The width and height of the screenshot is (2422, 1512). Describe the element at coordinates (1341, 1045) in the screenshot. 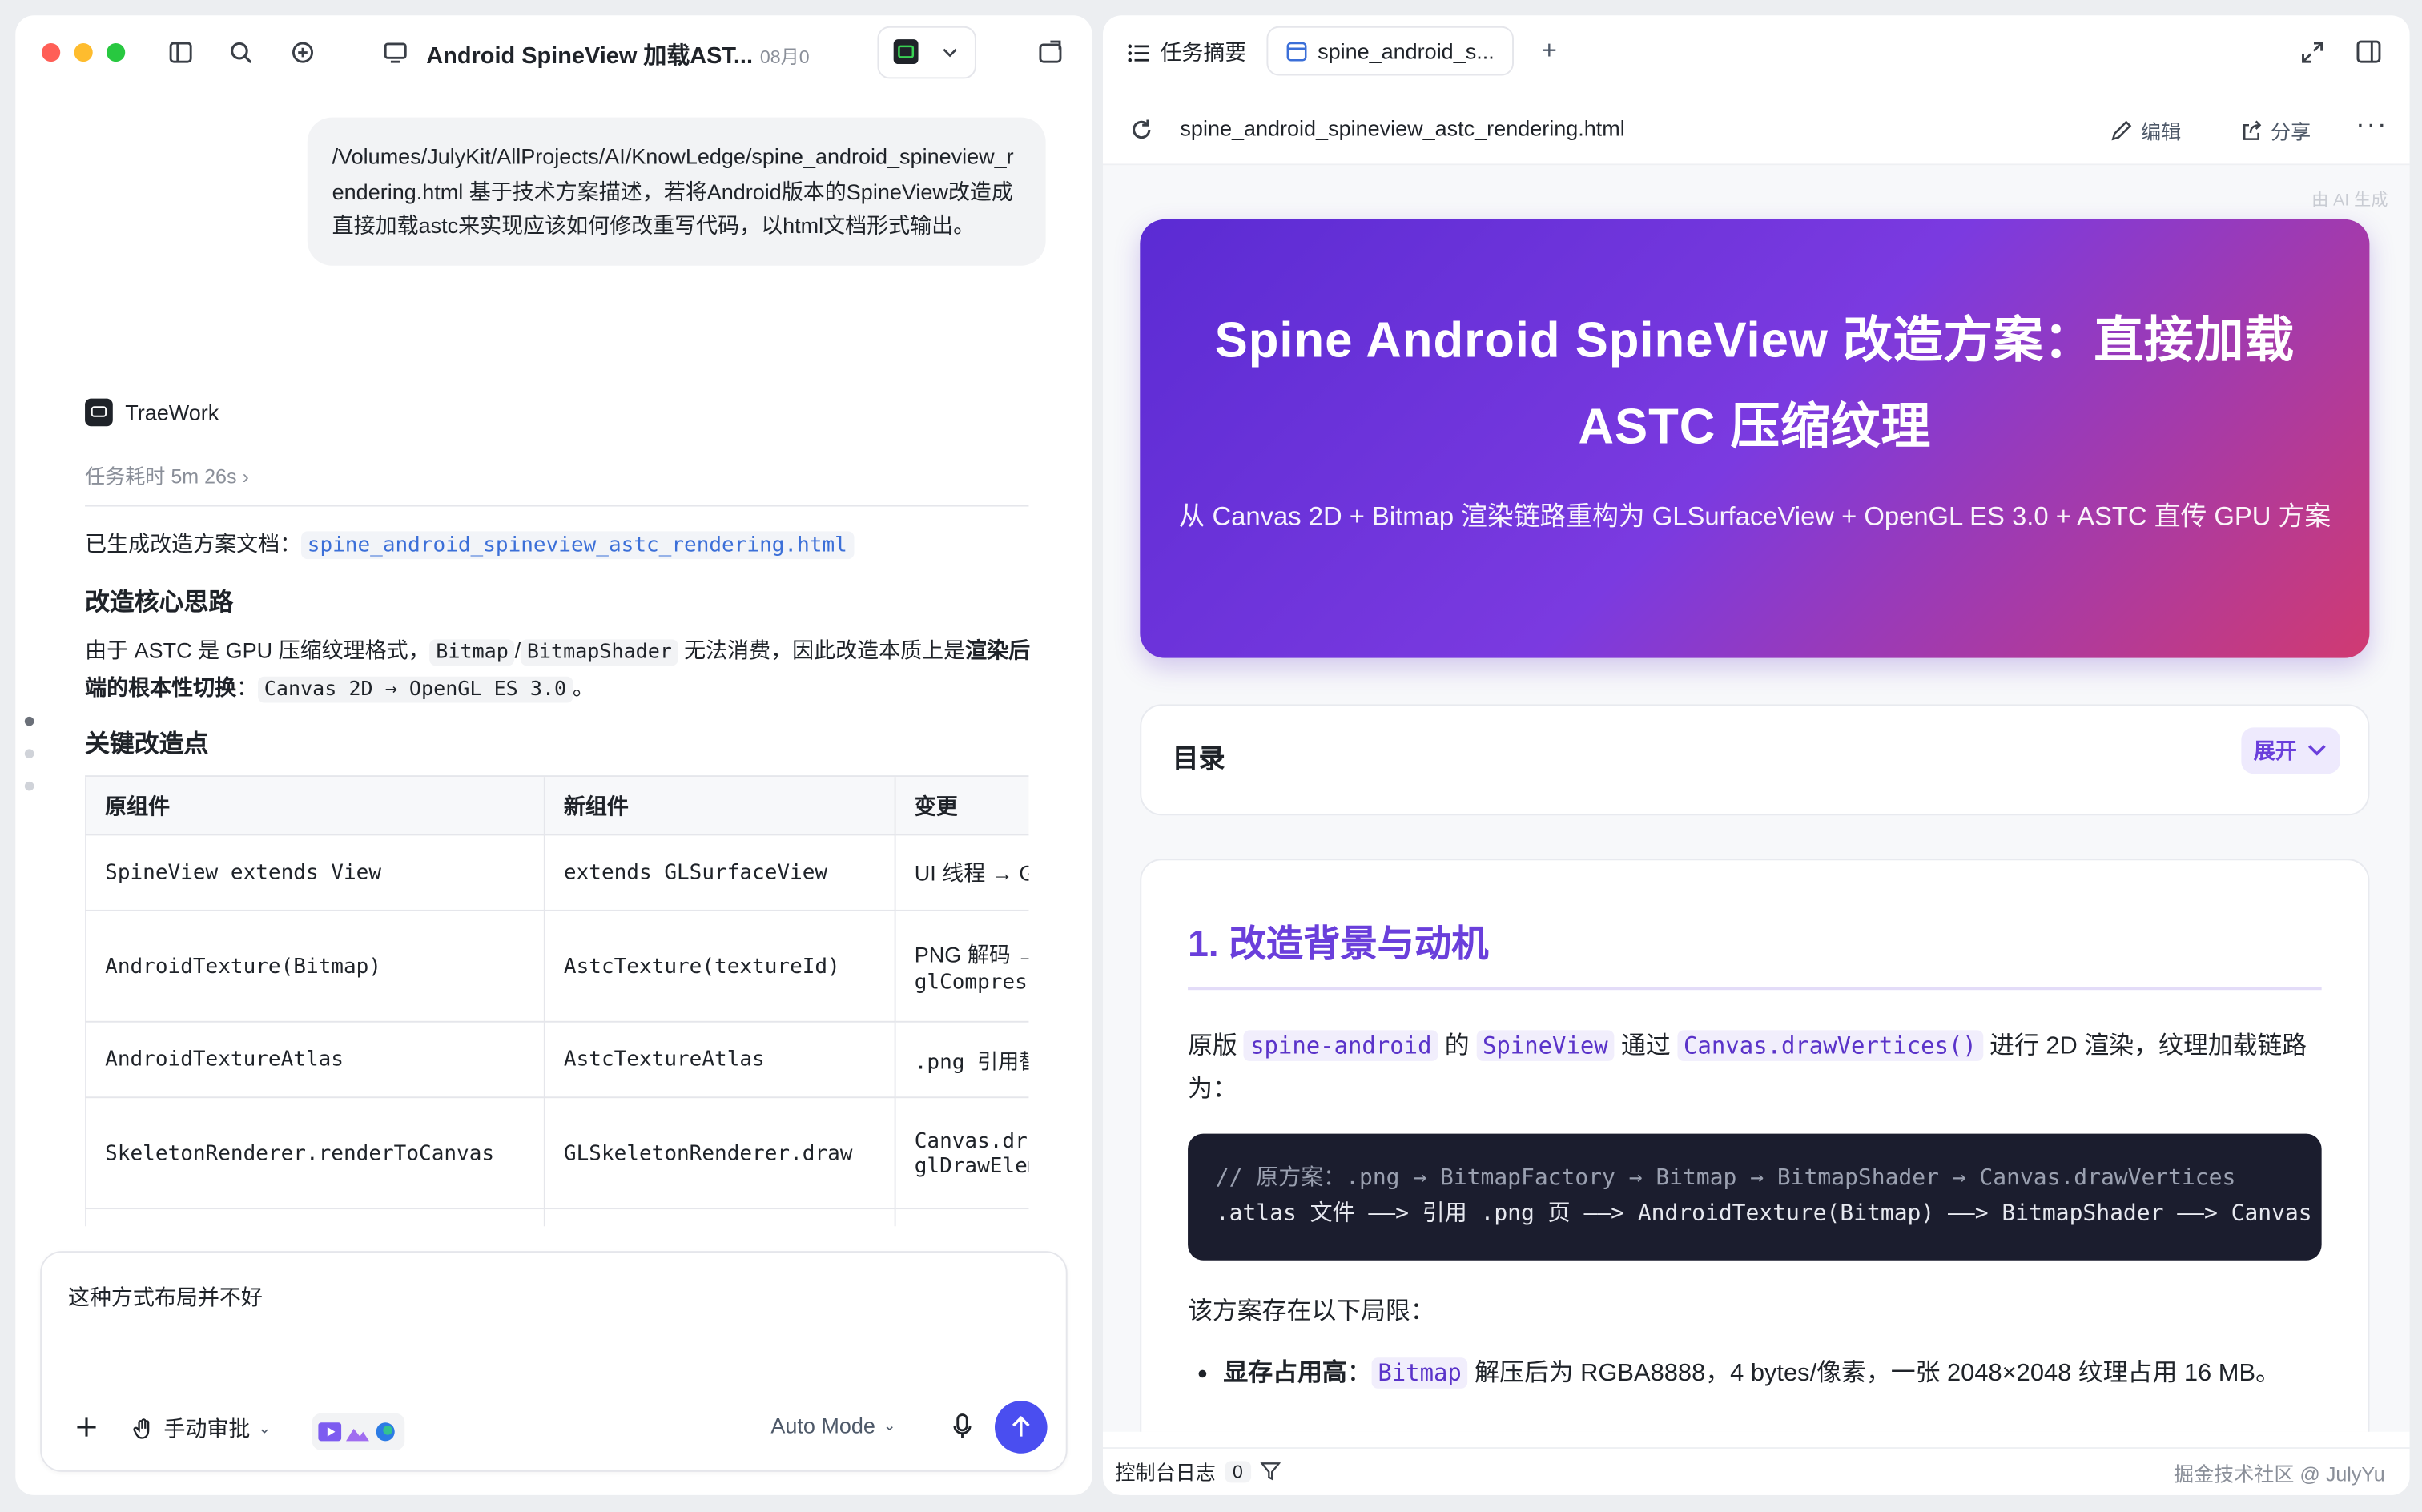

I see `inline-code: spine-android` at that location.